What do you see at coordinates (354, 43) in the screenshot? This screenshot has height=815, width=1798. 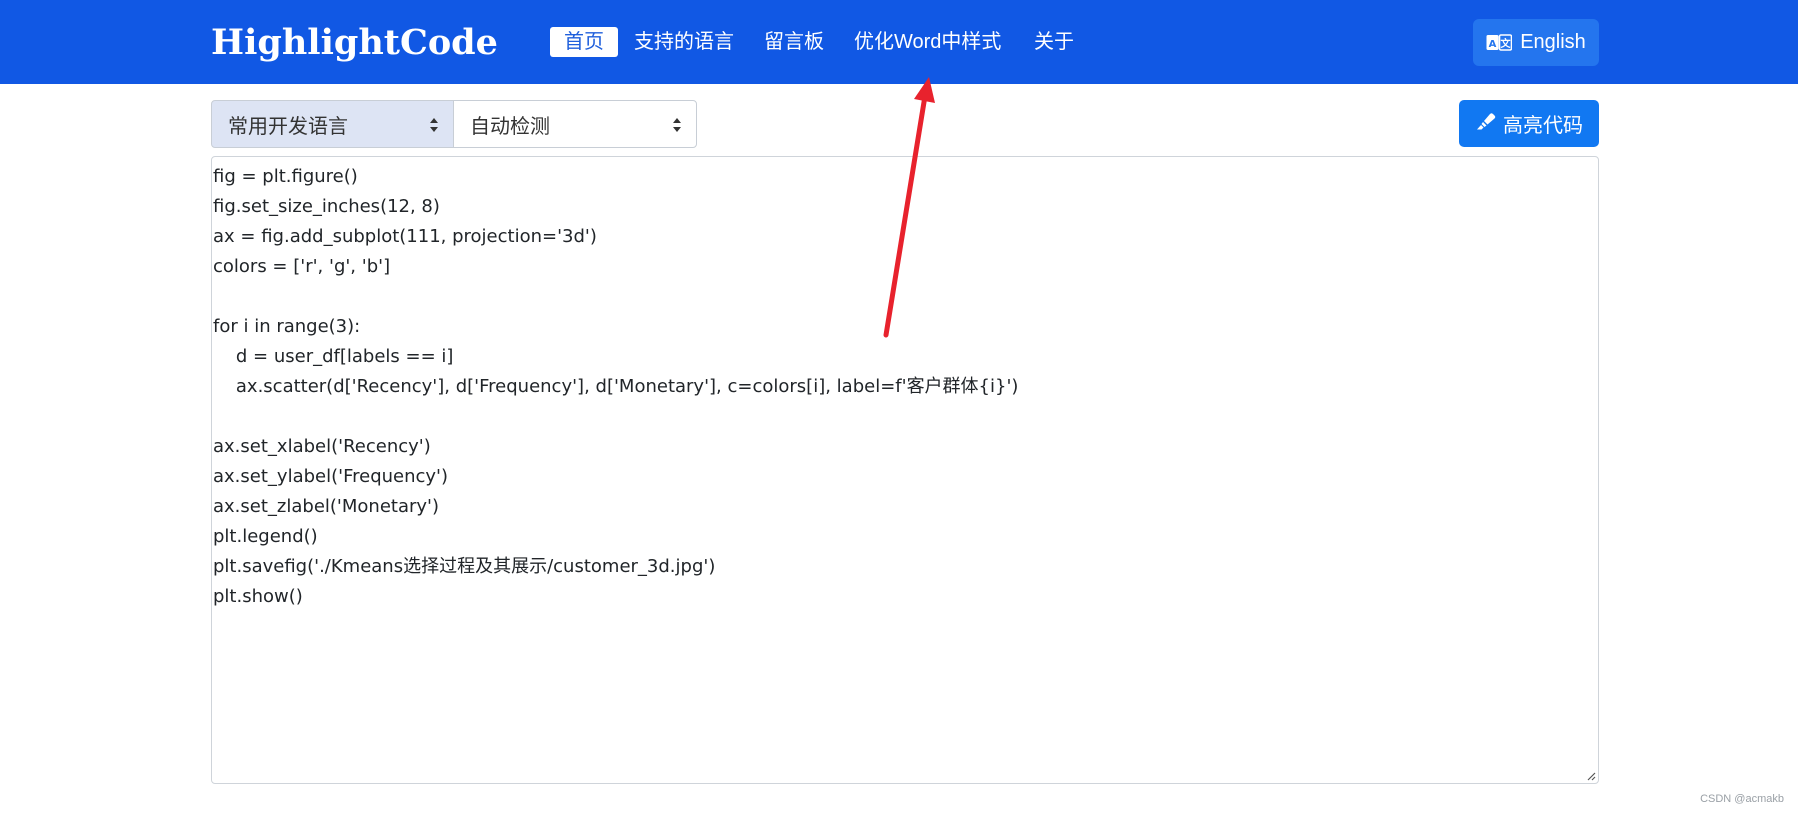 I see `site-logo: HighlightCode` at bounding box center [354, 43].